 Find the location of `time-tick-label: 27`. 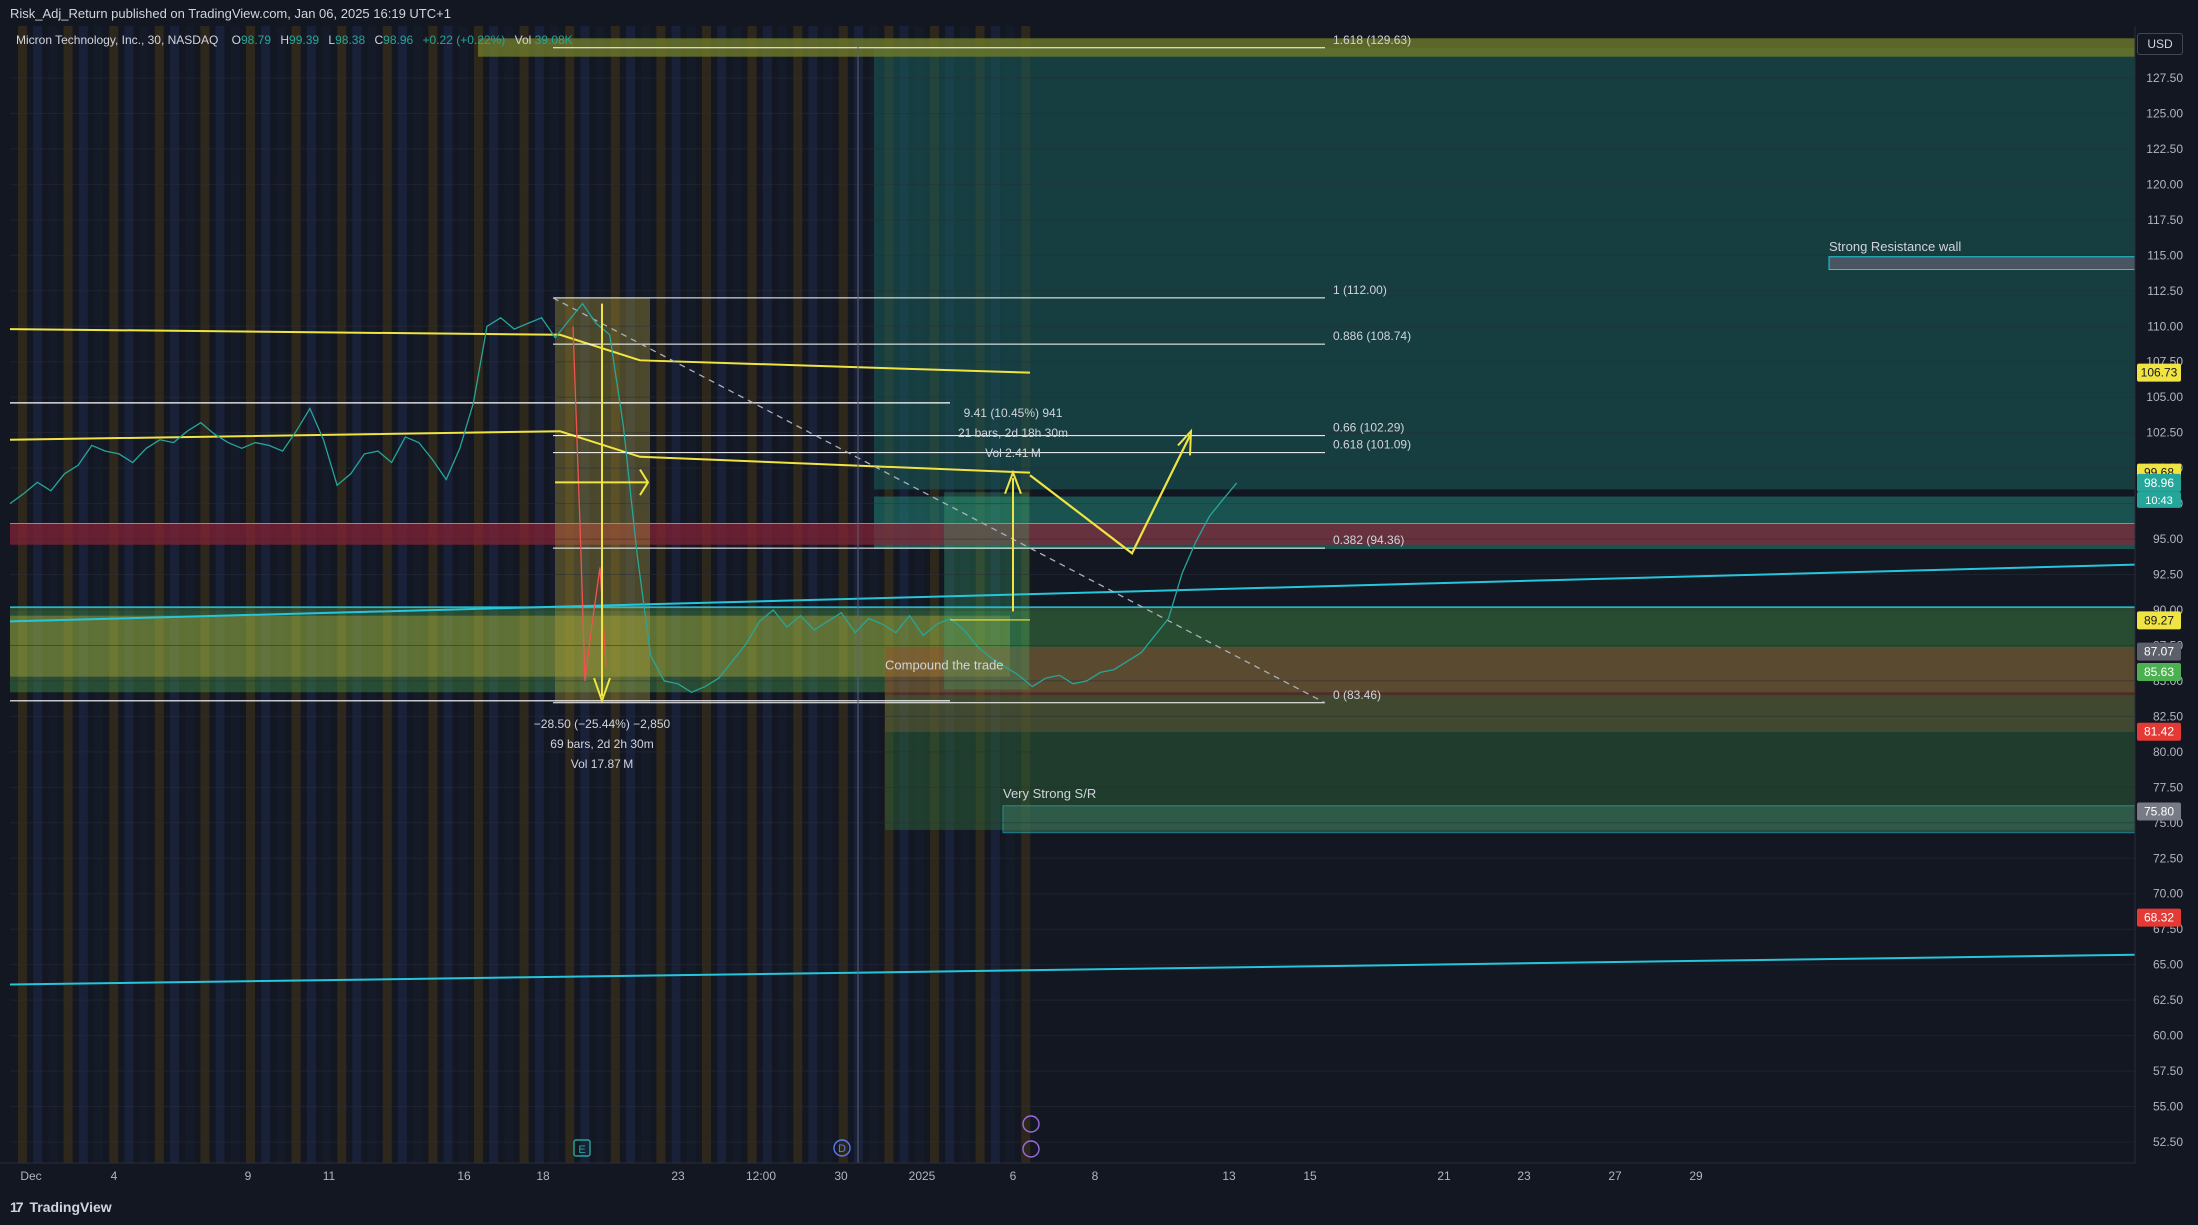

time-tick-label: 27 is located at coordinates (1615, 1176).